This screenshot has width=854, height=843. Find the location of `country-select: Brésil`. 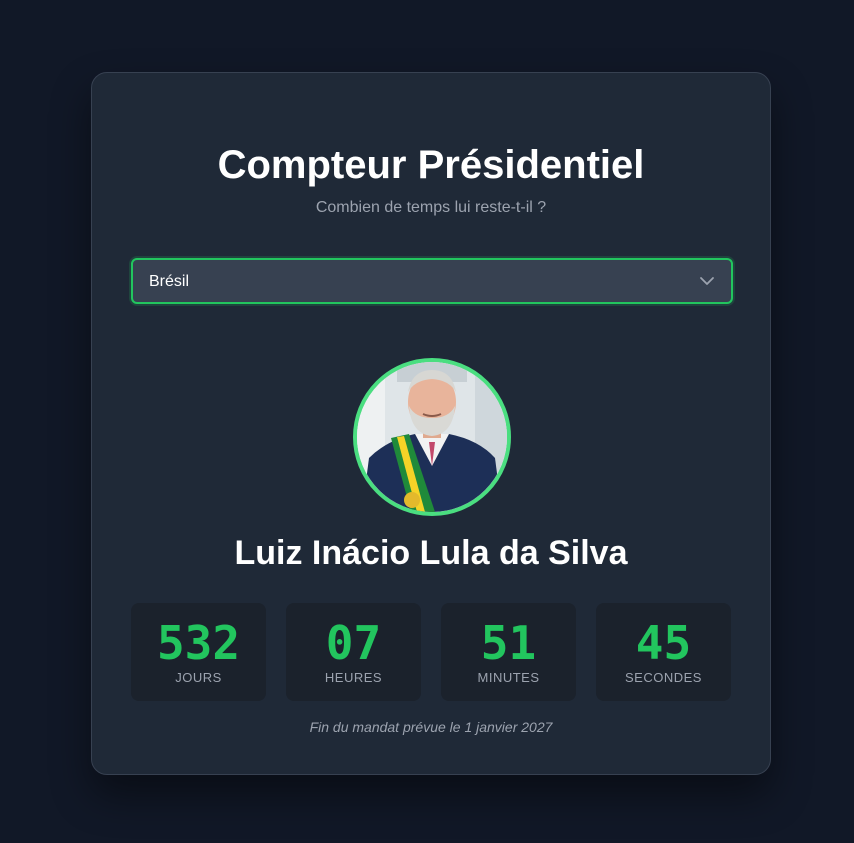

country-select: Brésil is located at coordinates (432, 281).